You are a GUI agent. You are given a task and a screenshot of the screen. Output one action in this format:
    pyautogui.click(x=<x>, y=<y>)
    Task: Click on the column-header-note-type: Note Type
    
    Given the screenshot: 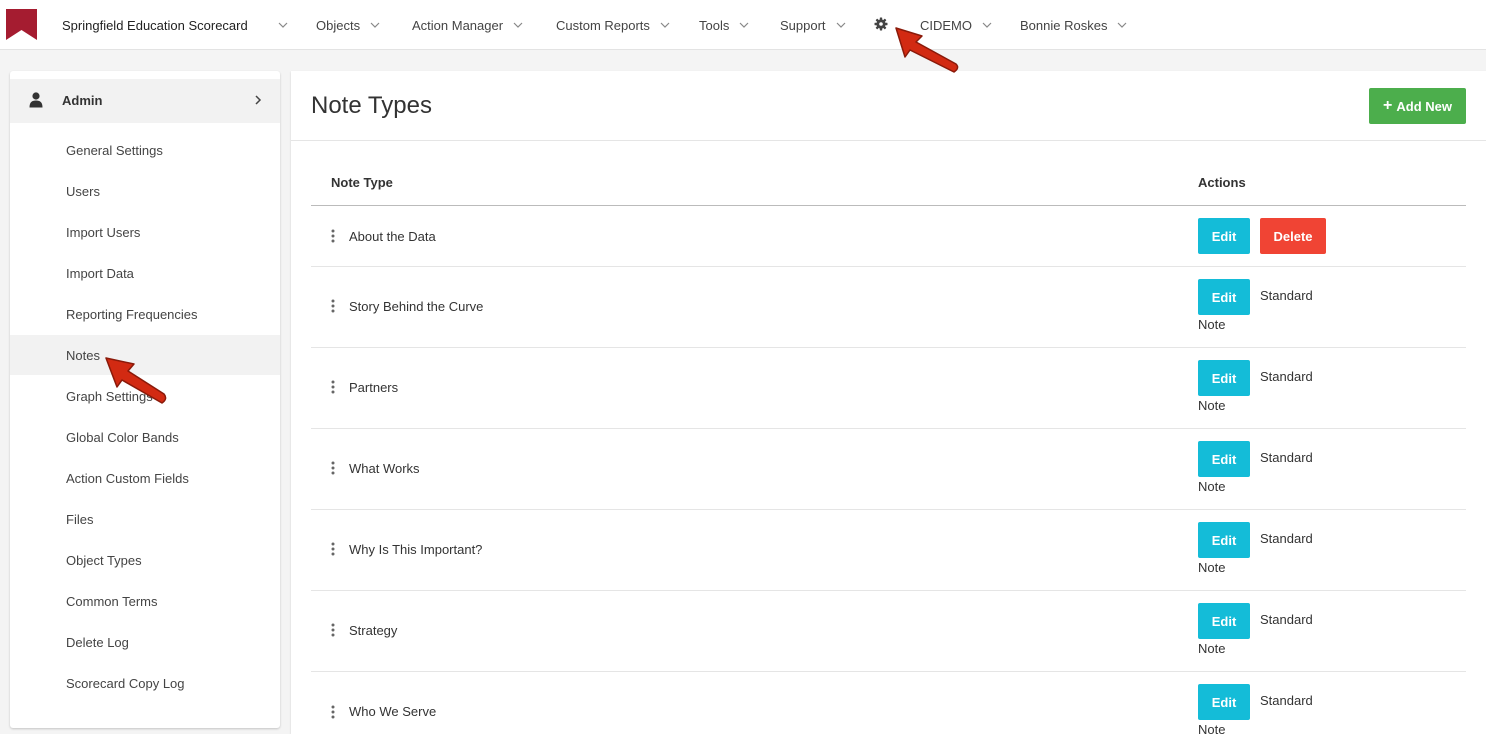 What is the action you would take?
    pyautogui.click(x=362, y=182)
    